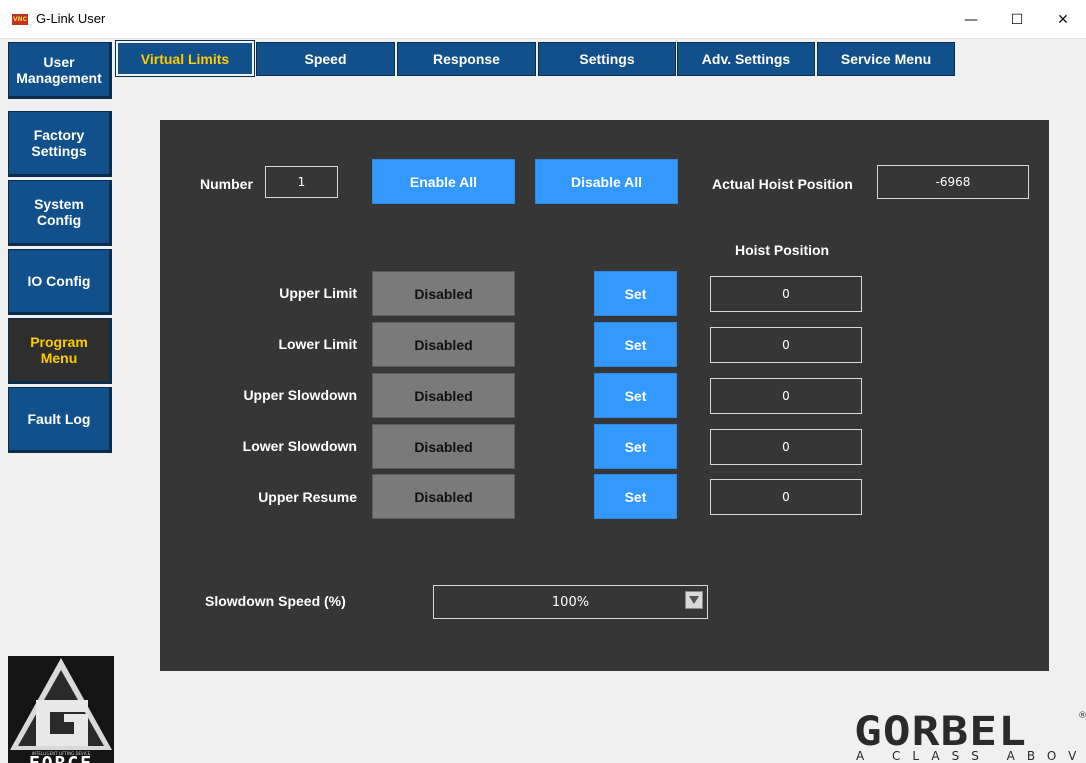 The image size is (1086, 763). What do you see at coordinates (607, 59) in the screenshot?
I see `tab-settings: Settings` at bounding box center [607, 59].